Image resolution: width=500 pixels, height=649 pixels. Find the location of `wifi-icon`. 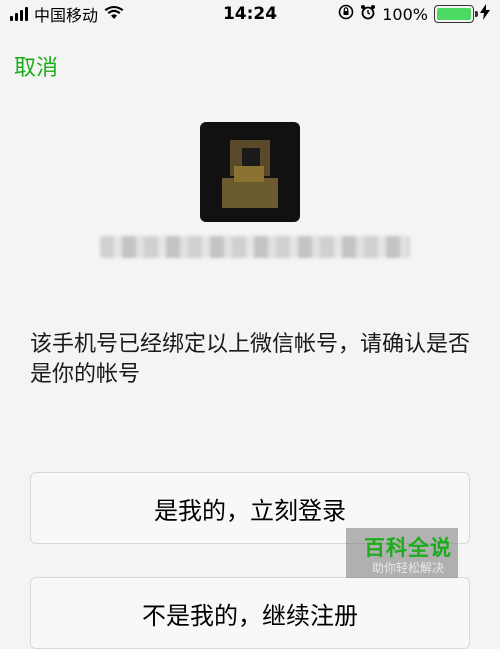

wifi-icon is located at coordinates (114, 14).